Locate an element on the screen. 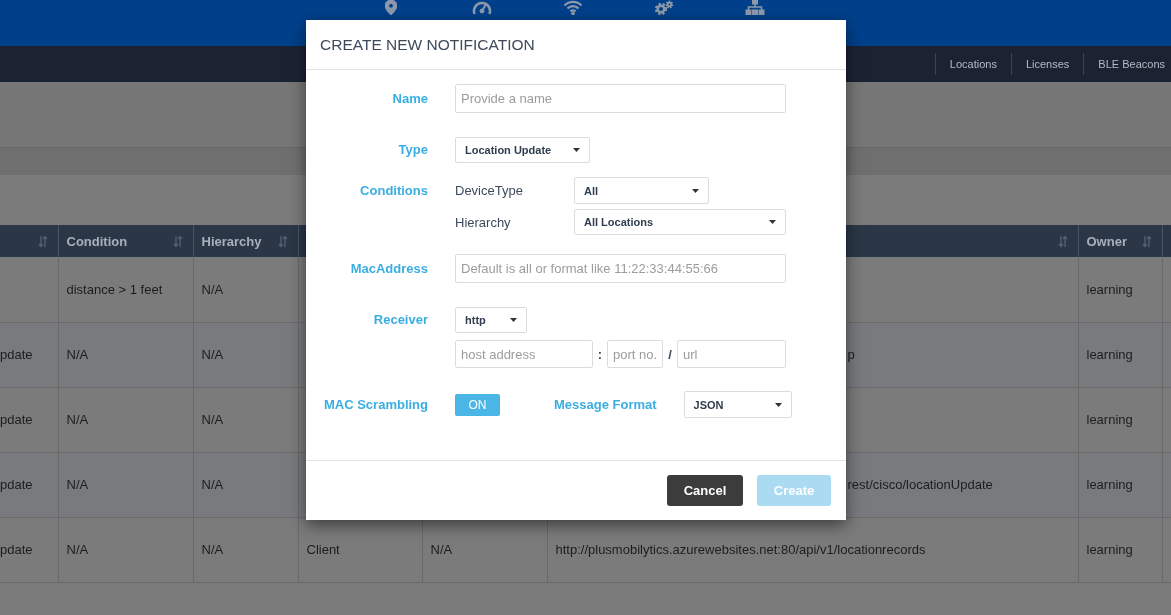  wifi-icon is located at coordinates (572, 7).